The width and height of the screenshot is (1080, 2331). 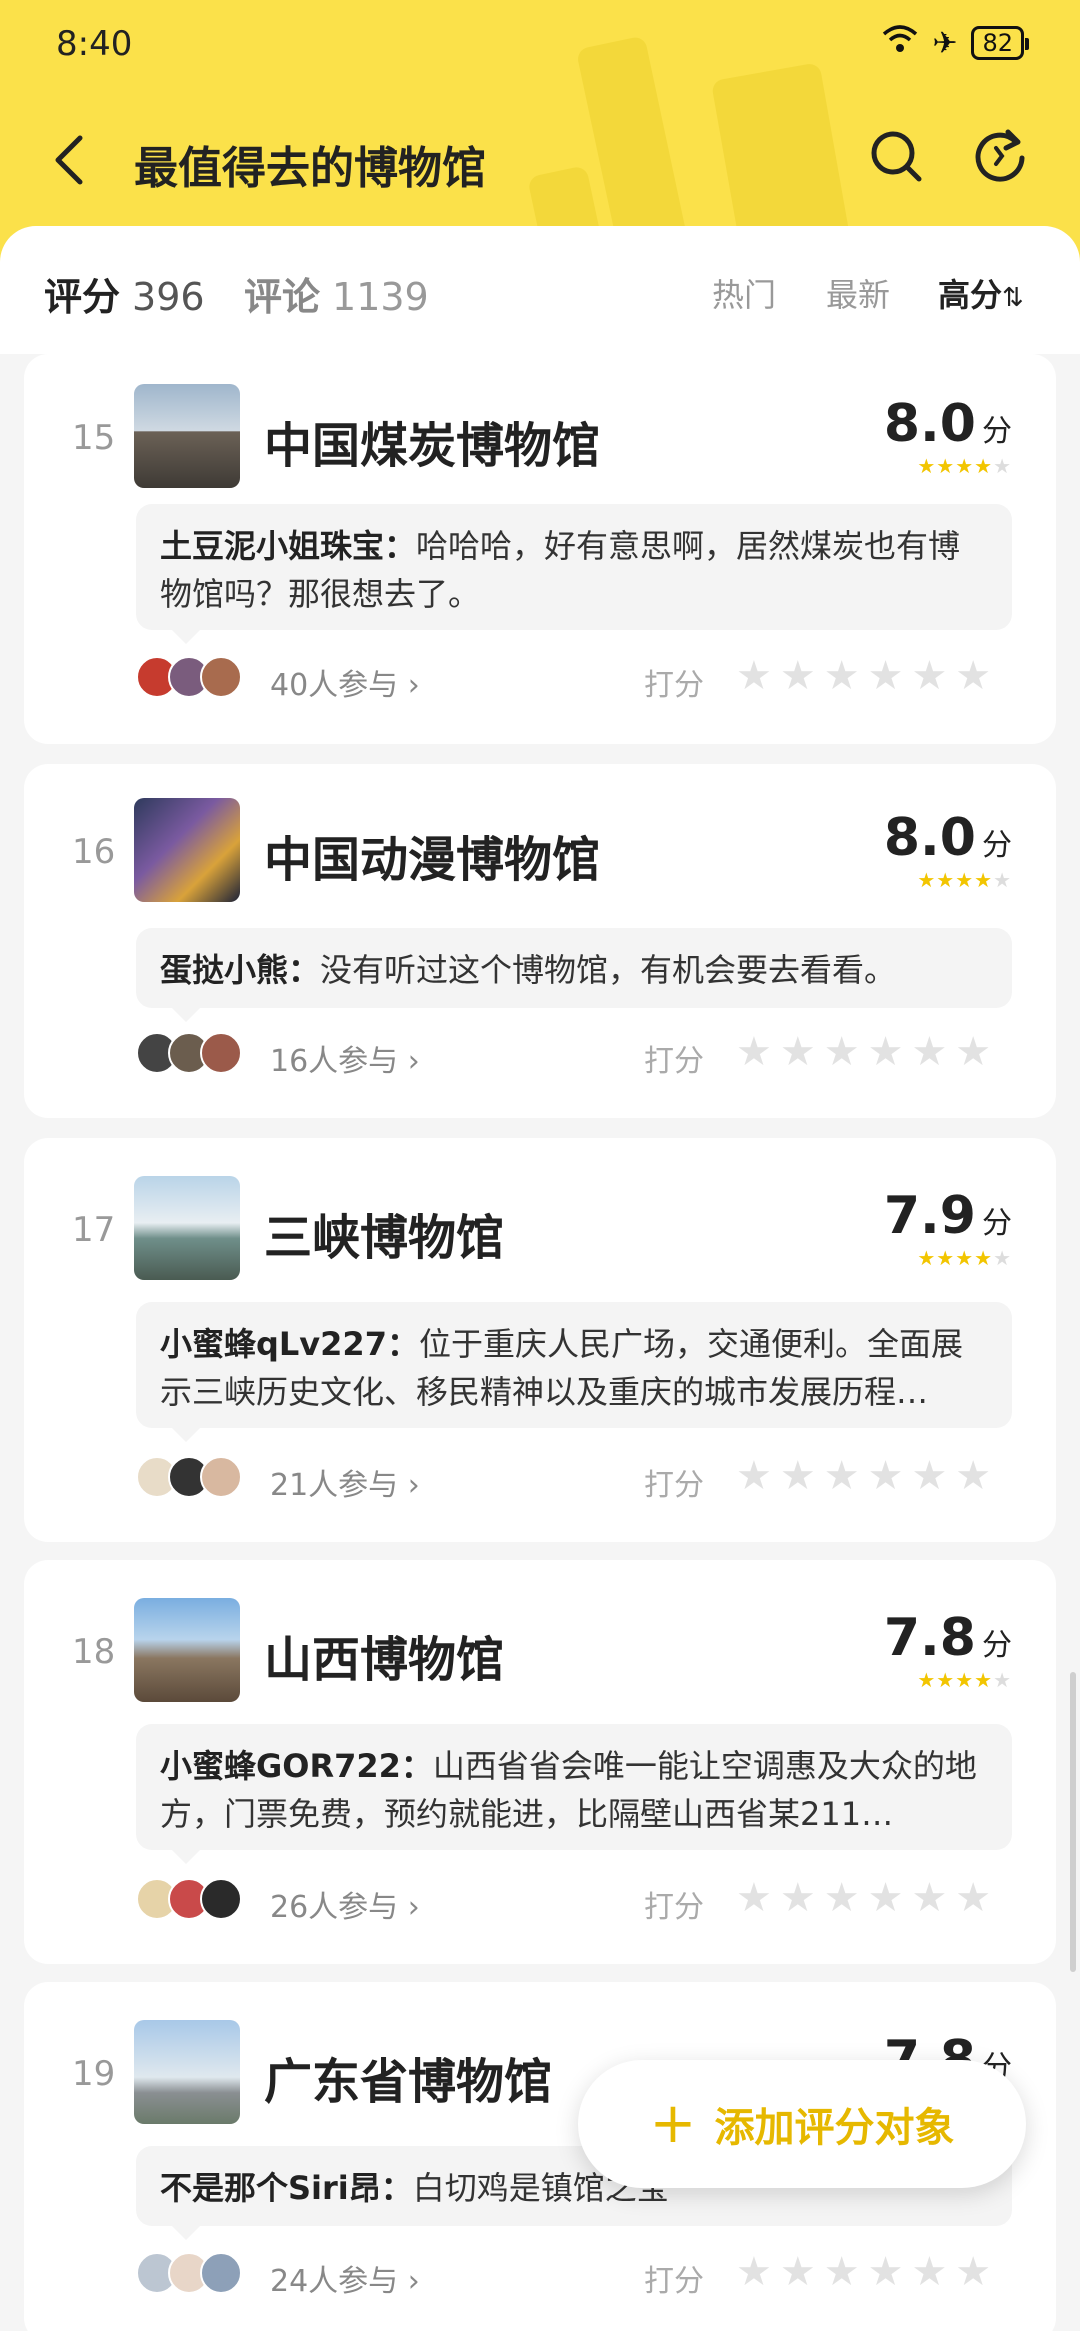 What do you see at coordinates (744, 293) in the screenshot?
I see `sort-hot-tab: 热门` at bounding box center [744, 293].